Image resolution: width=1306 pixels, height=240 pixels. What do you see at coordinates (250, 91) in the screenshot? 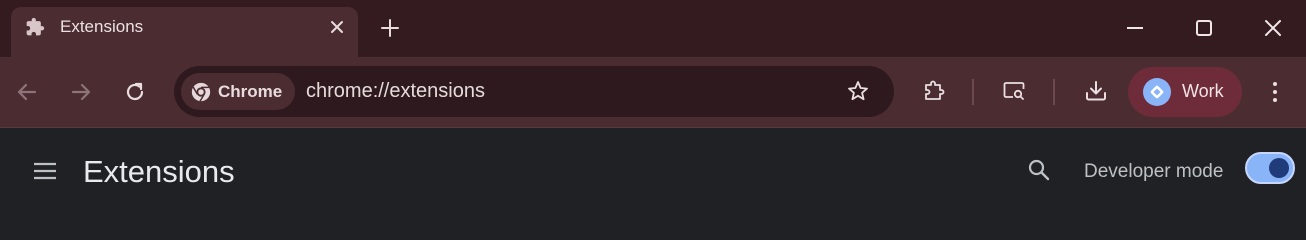
I see `chip-label: Chrome` at bounding box center [250, 91].